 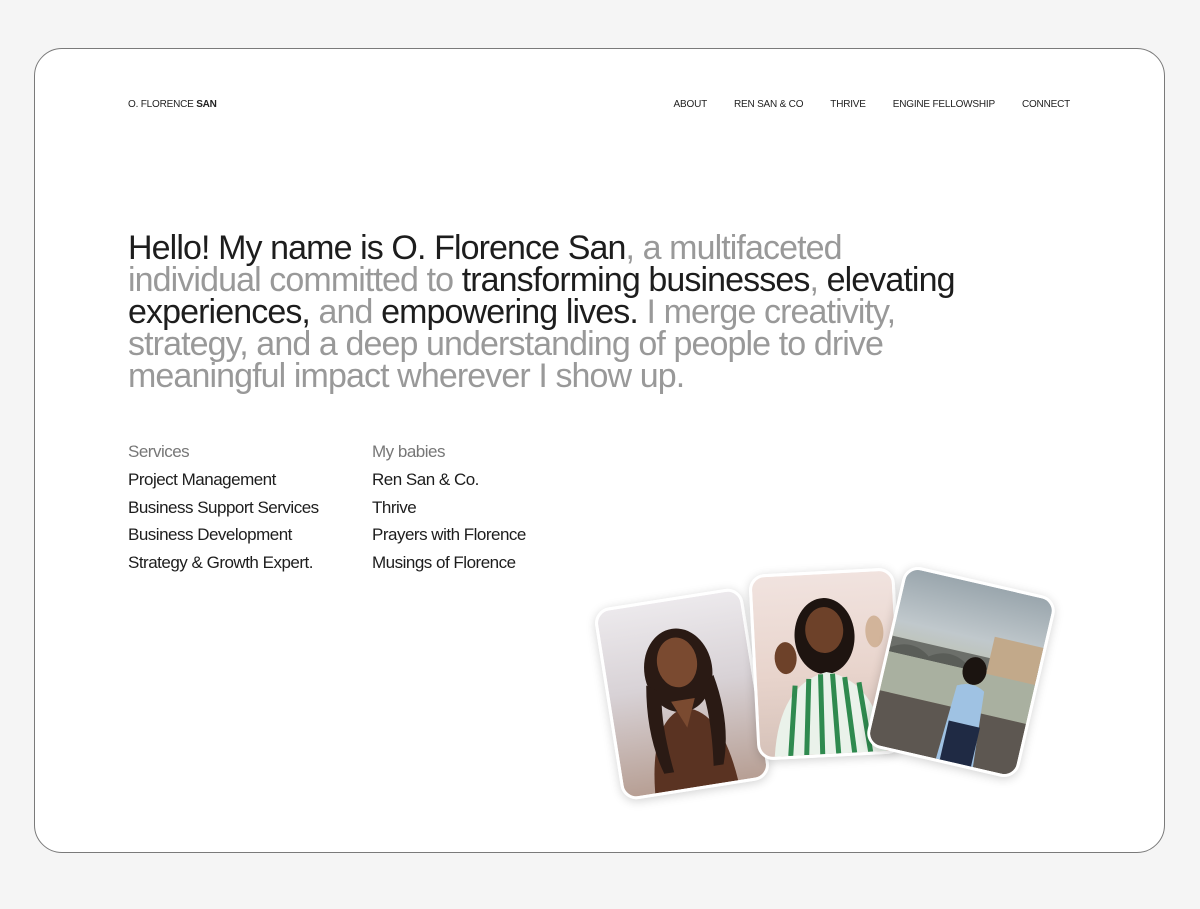 What do you see at coordinates (944, 104) in the screenshot?
I see `nav-engine-fellowship: ENGINE FELLOWSHIP` at bounding box center [944, 104].